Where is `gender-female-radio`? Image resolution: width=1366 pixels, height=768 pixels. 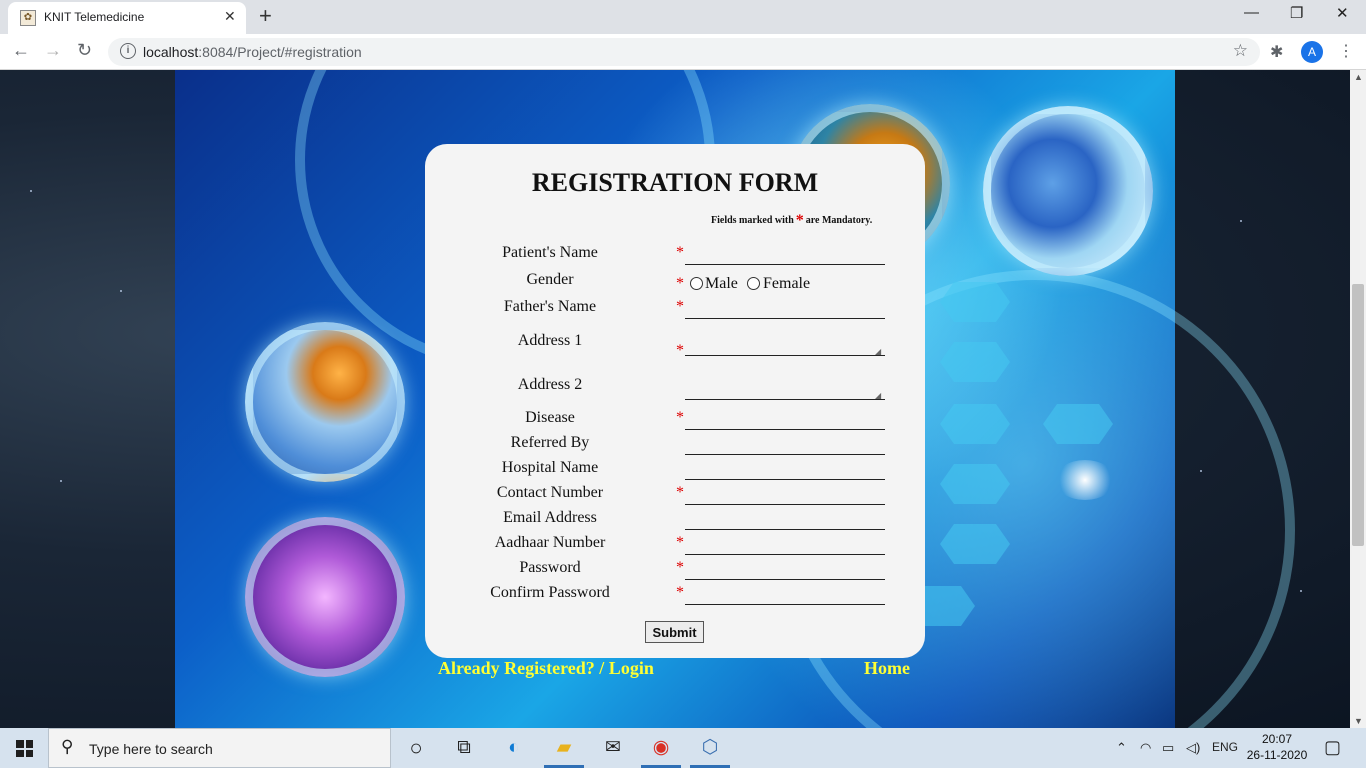
gender-female-radio is located at coordinates (753, 283).